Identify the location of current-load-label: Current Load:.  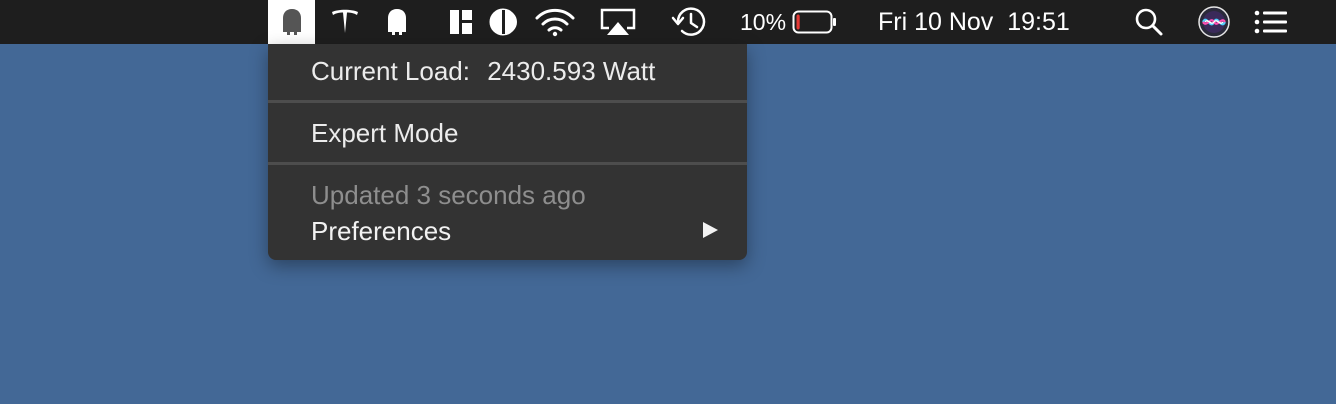
(390, 71).